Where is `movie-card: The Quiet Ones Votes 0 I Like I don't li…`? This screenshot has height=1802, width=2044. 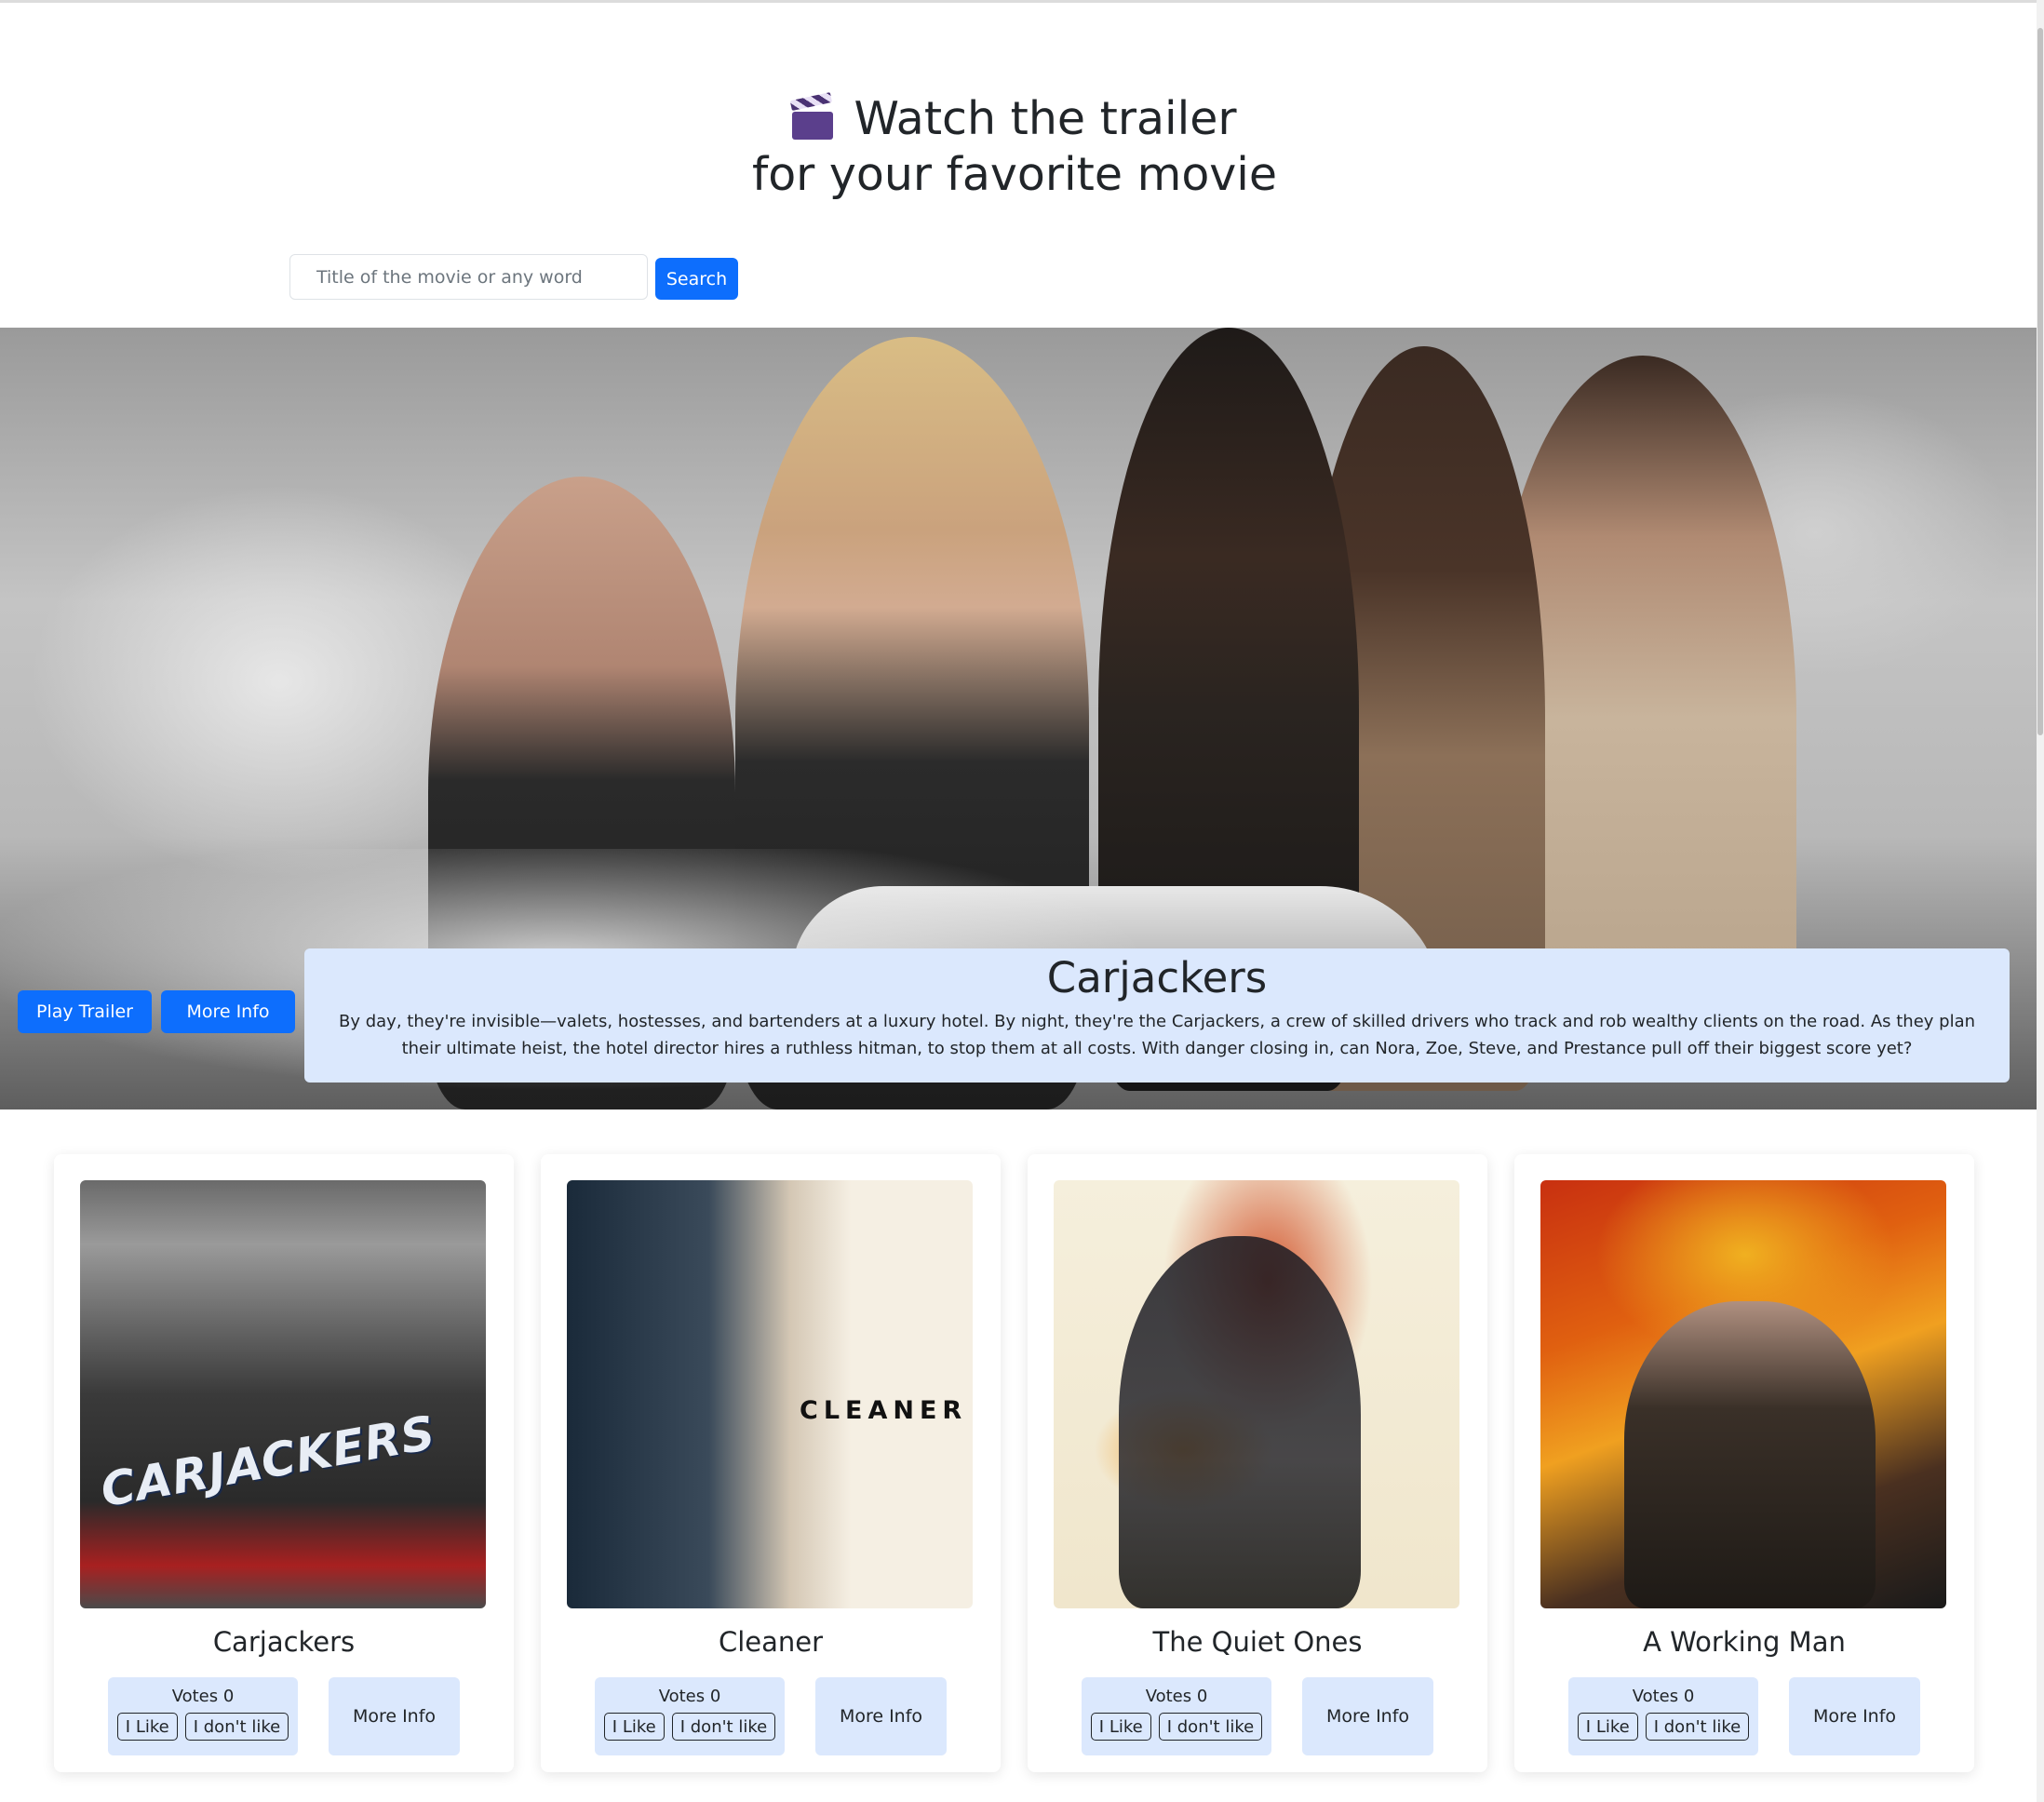
movie-card: The Quiet Ones Votes 0 I Like I don't li… is located at coordinates (1257, 1463).